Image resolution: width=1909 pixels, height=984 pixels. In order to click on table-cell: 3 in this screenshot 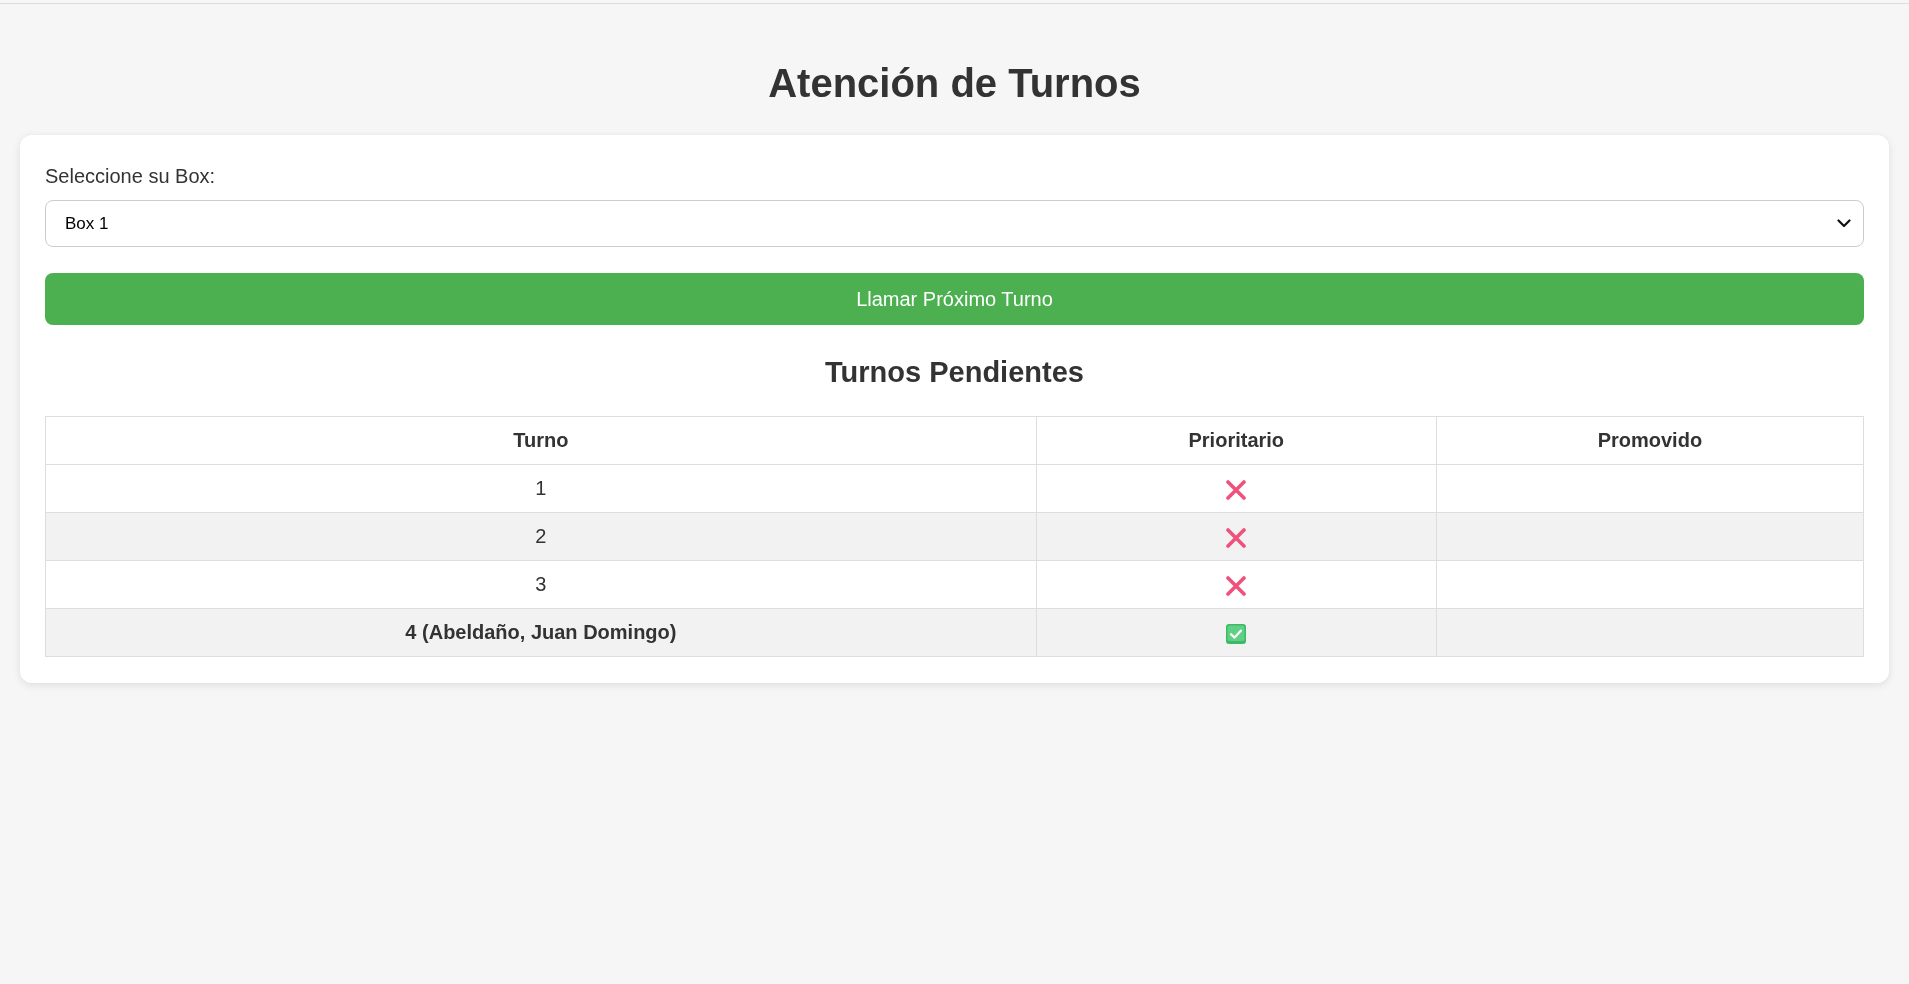, I will do `click(541, 584)`.